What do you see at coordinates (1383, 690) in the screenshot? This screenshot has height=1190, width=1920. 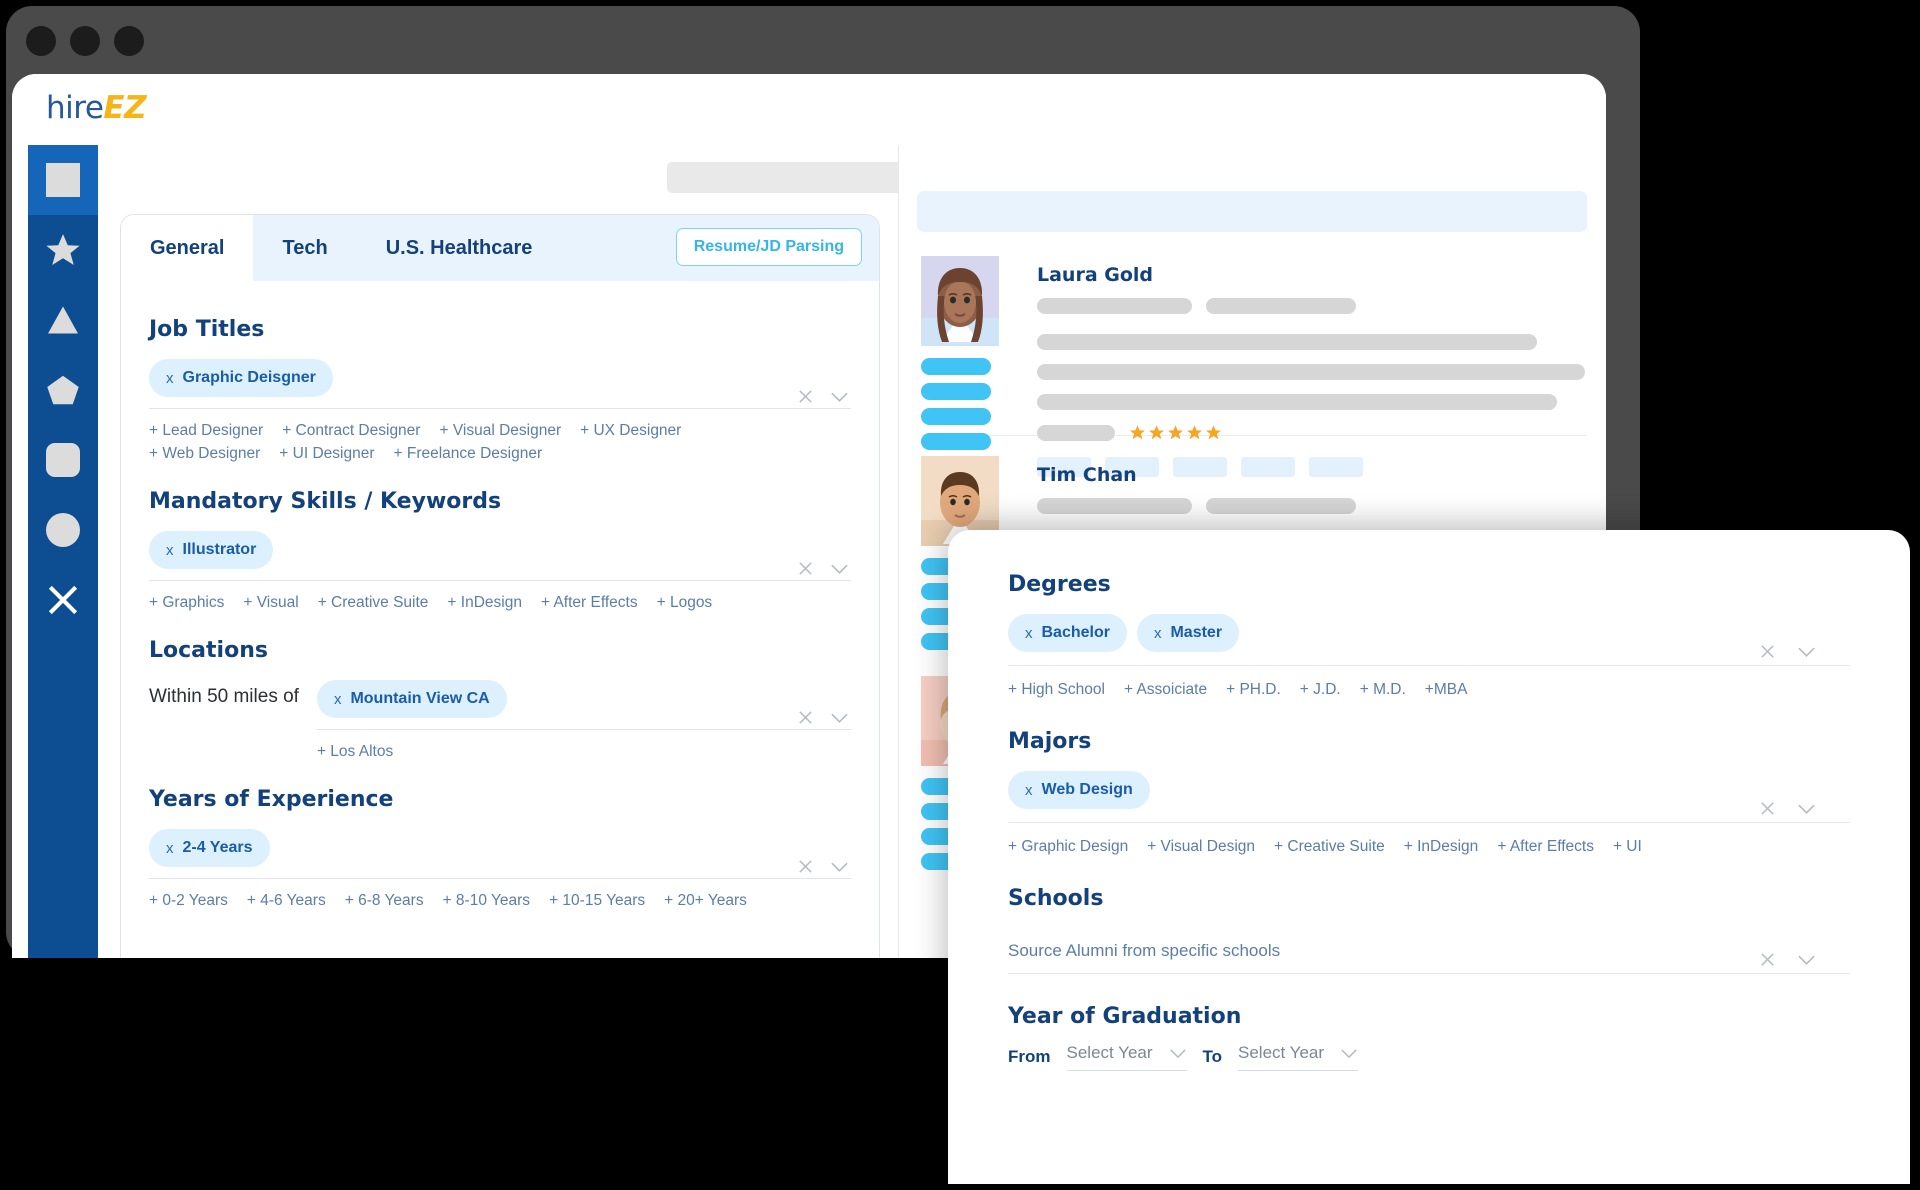 I see `suggestion-chip: + M.D.` at bounding box center [1383, 690].